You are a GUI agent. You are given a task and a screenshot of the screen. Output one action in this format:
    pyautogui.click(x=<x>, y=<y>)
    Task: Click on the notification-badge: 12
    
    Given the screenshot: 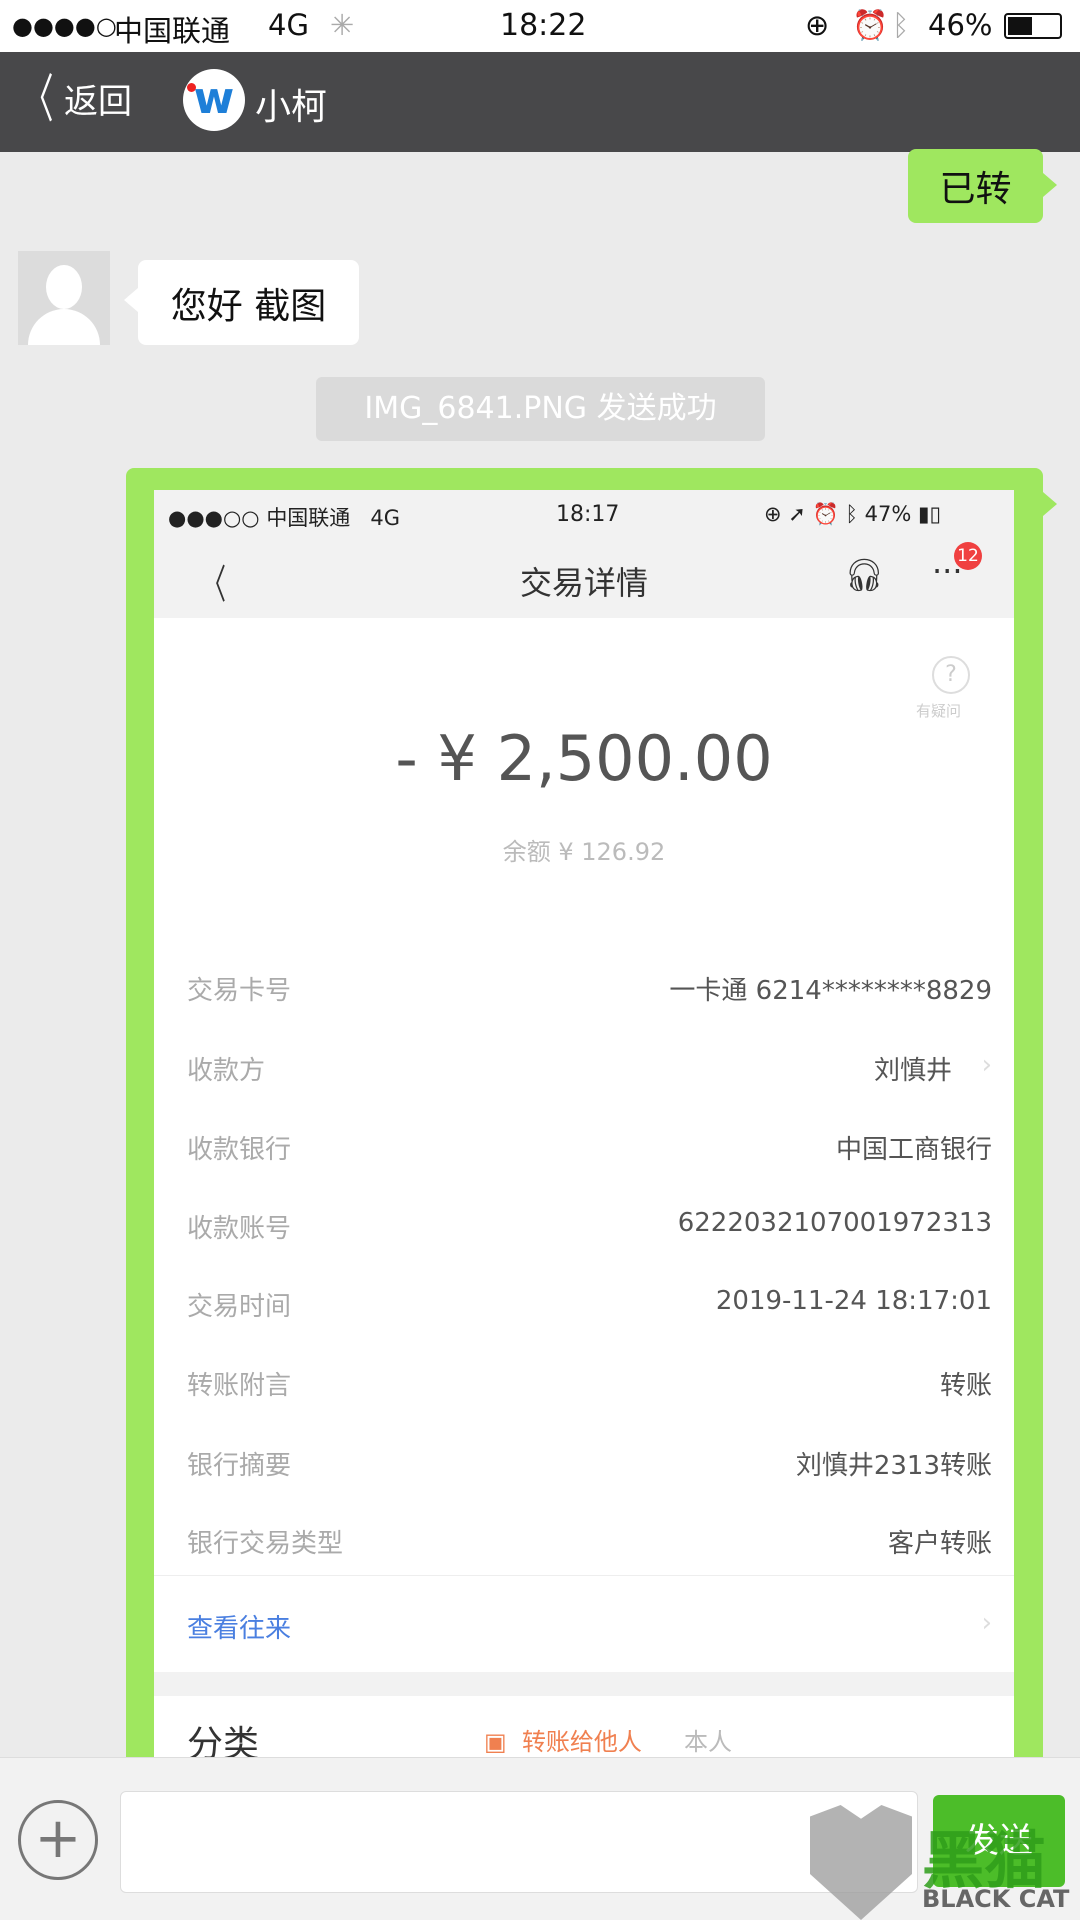 What is the action you would take?
    pyautogui.click(x=968, y=556)
    